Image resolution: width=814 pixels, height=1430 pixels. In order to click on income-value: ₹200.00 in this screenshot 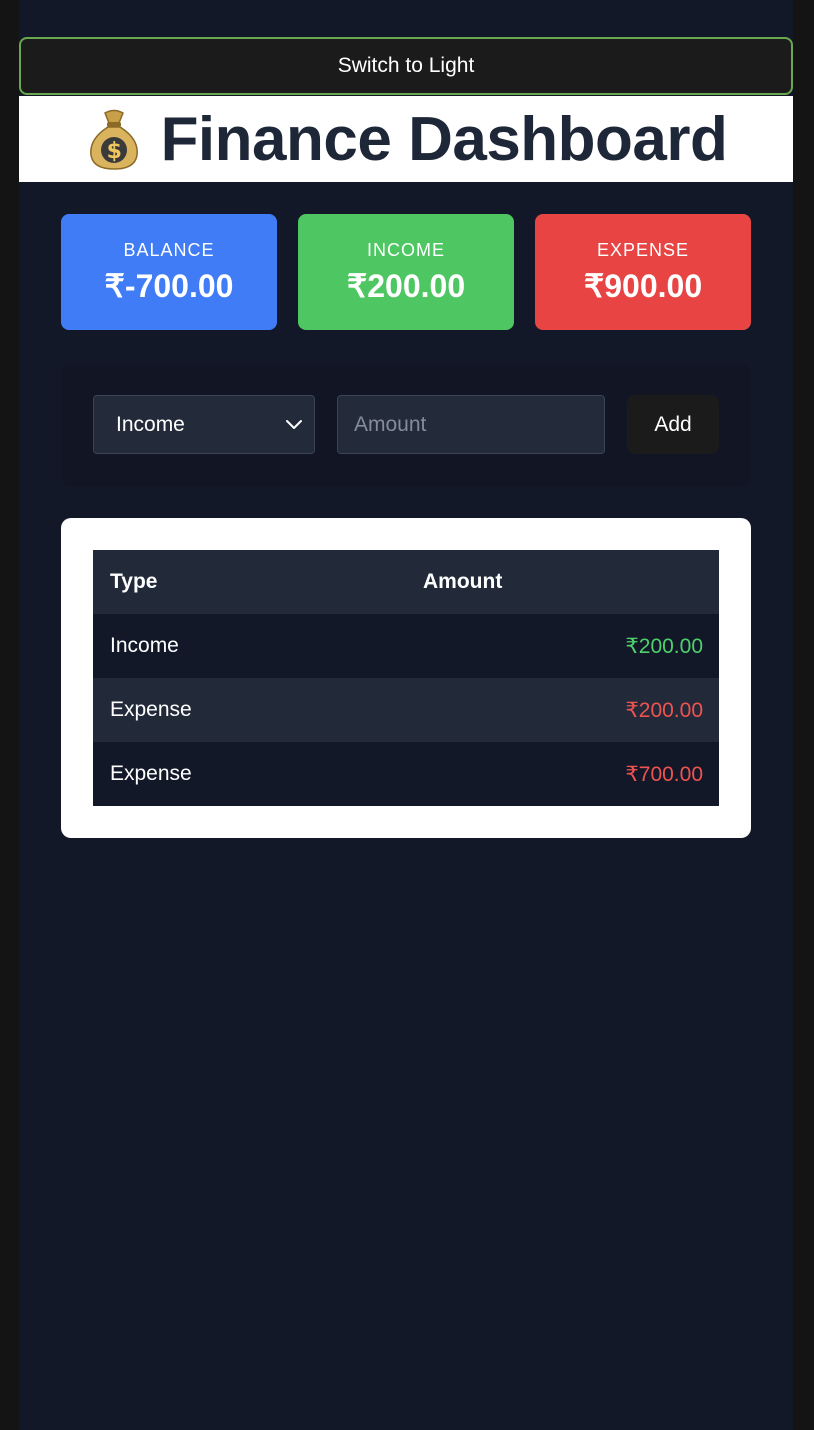, I will do `click(406, 285)`.